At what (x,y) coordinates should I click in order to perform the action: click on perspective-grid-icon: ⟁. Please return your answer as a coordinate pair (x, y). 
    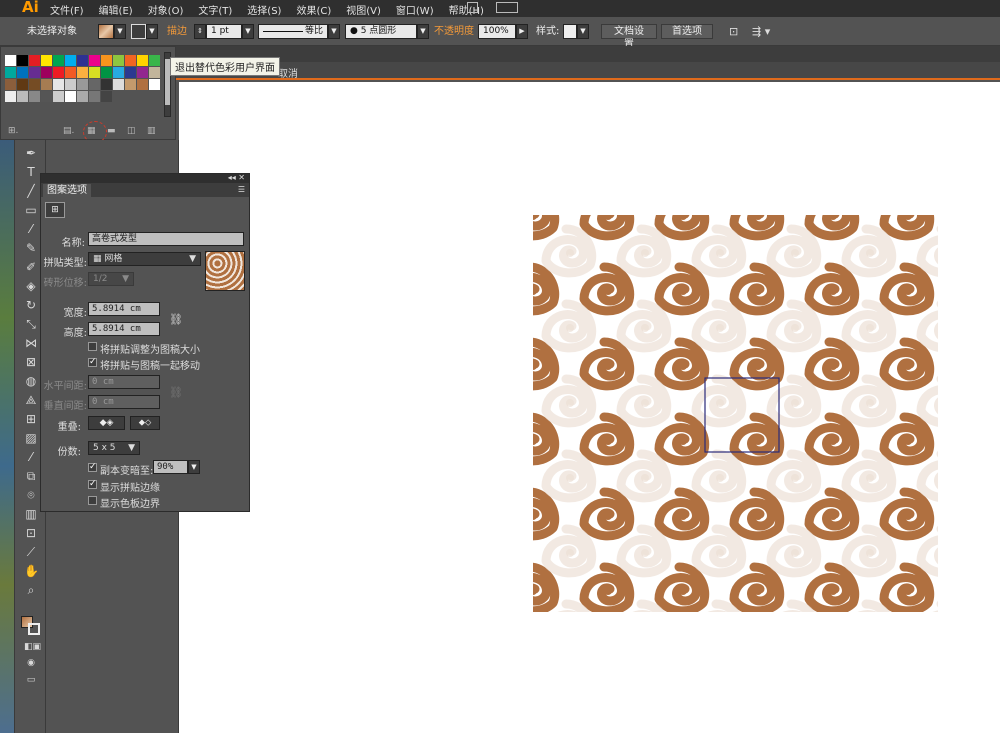
    Looking at the image, I should click on (31, 400).